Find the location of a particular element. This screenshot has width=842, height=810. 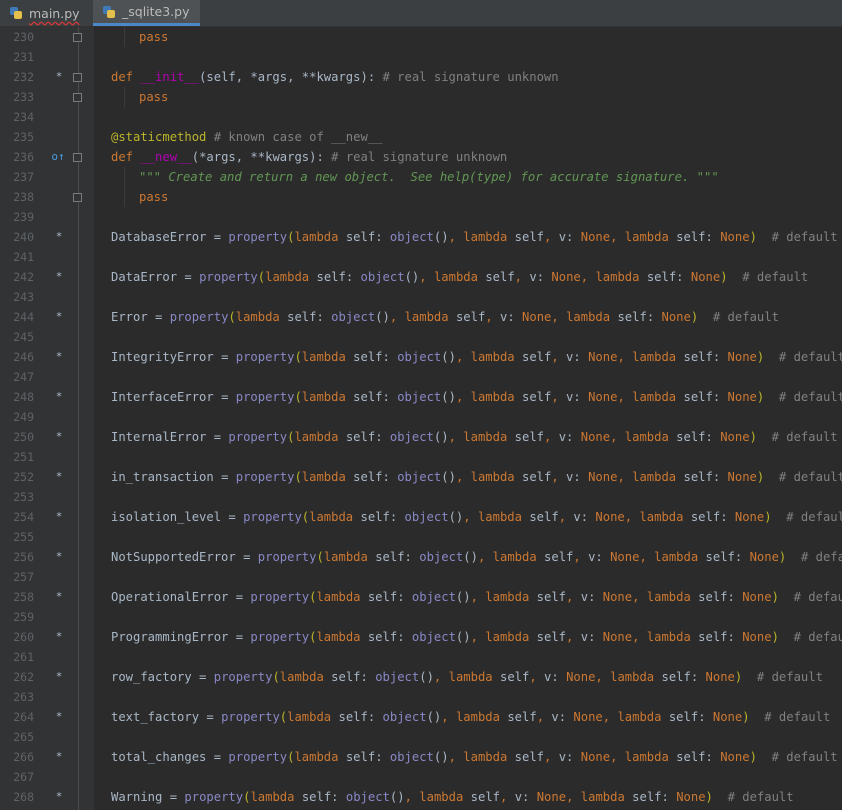

code-line: 253 is located at coordinates (421, 497).